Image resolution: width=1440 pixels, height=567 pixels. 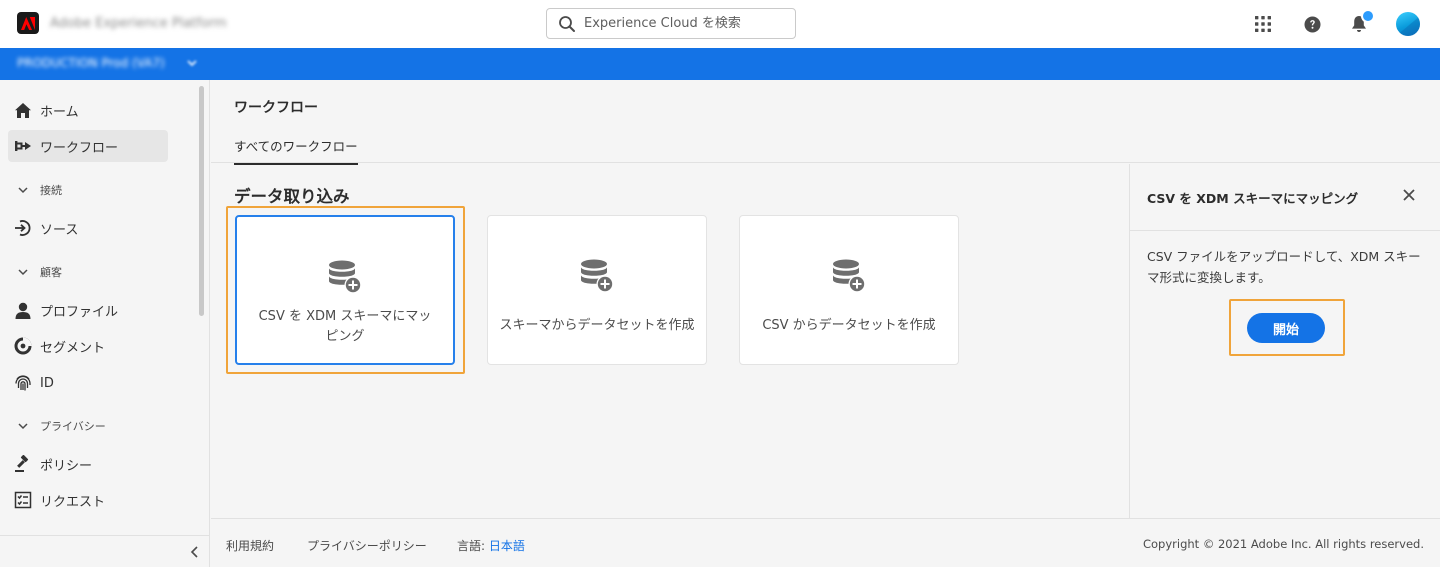 What do you see at coordinates (825, 162) in the screenshot?
I see `tab-divider` at bounding box center [825, 162].